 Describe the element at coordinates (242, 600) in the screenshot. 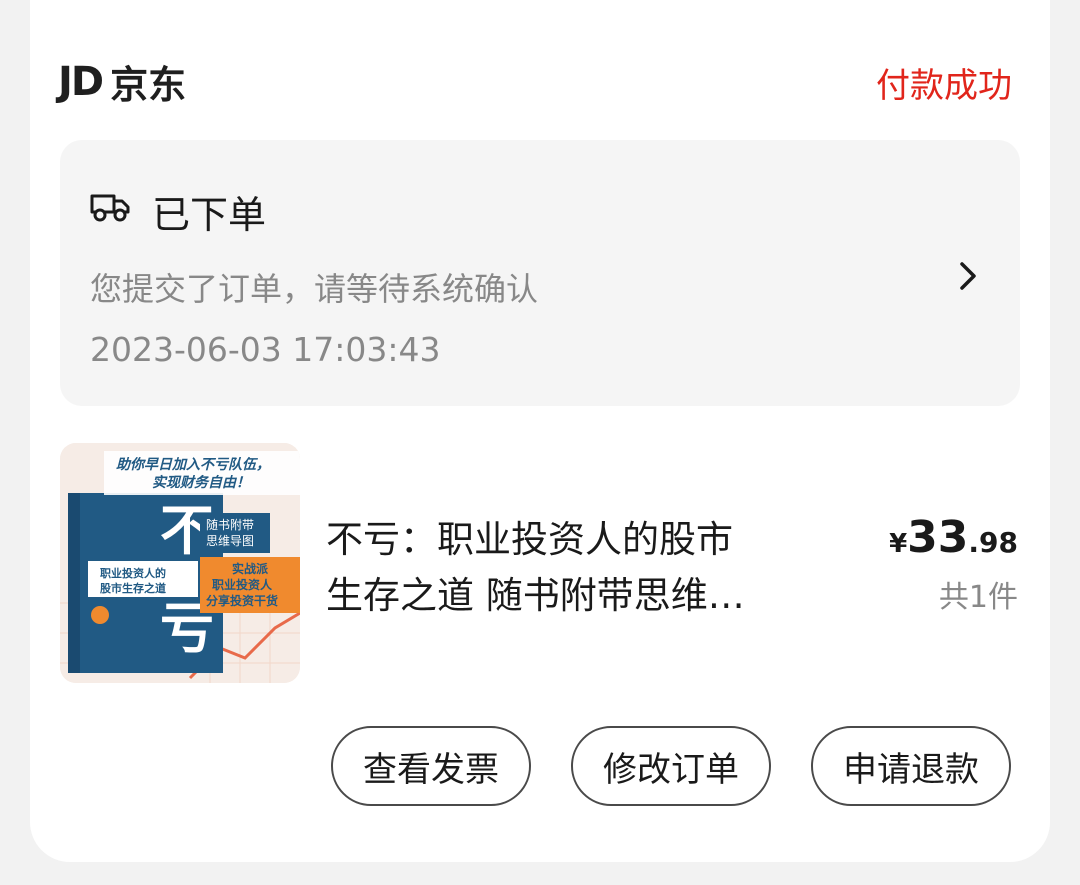

I see `cover-promo-3: 分享投资干货` at that location.